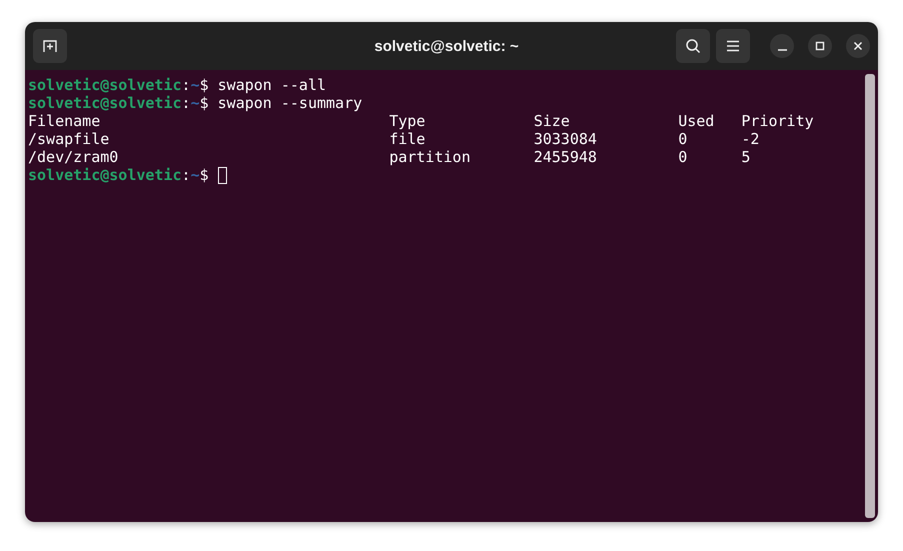 The image size is (903, 551). I want to click on new-tab-button, so click(50, 46).